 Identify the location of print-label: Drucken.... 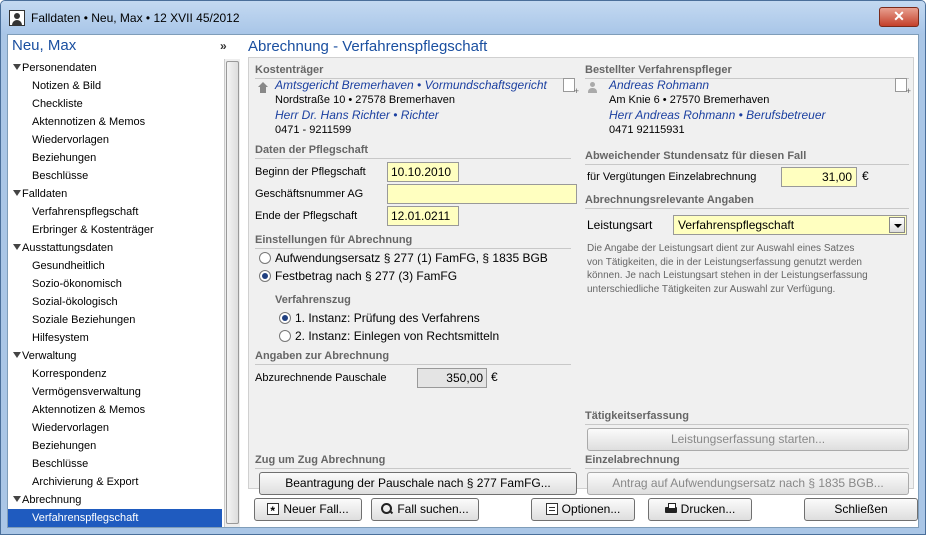
(708, 509).